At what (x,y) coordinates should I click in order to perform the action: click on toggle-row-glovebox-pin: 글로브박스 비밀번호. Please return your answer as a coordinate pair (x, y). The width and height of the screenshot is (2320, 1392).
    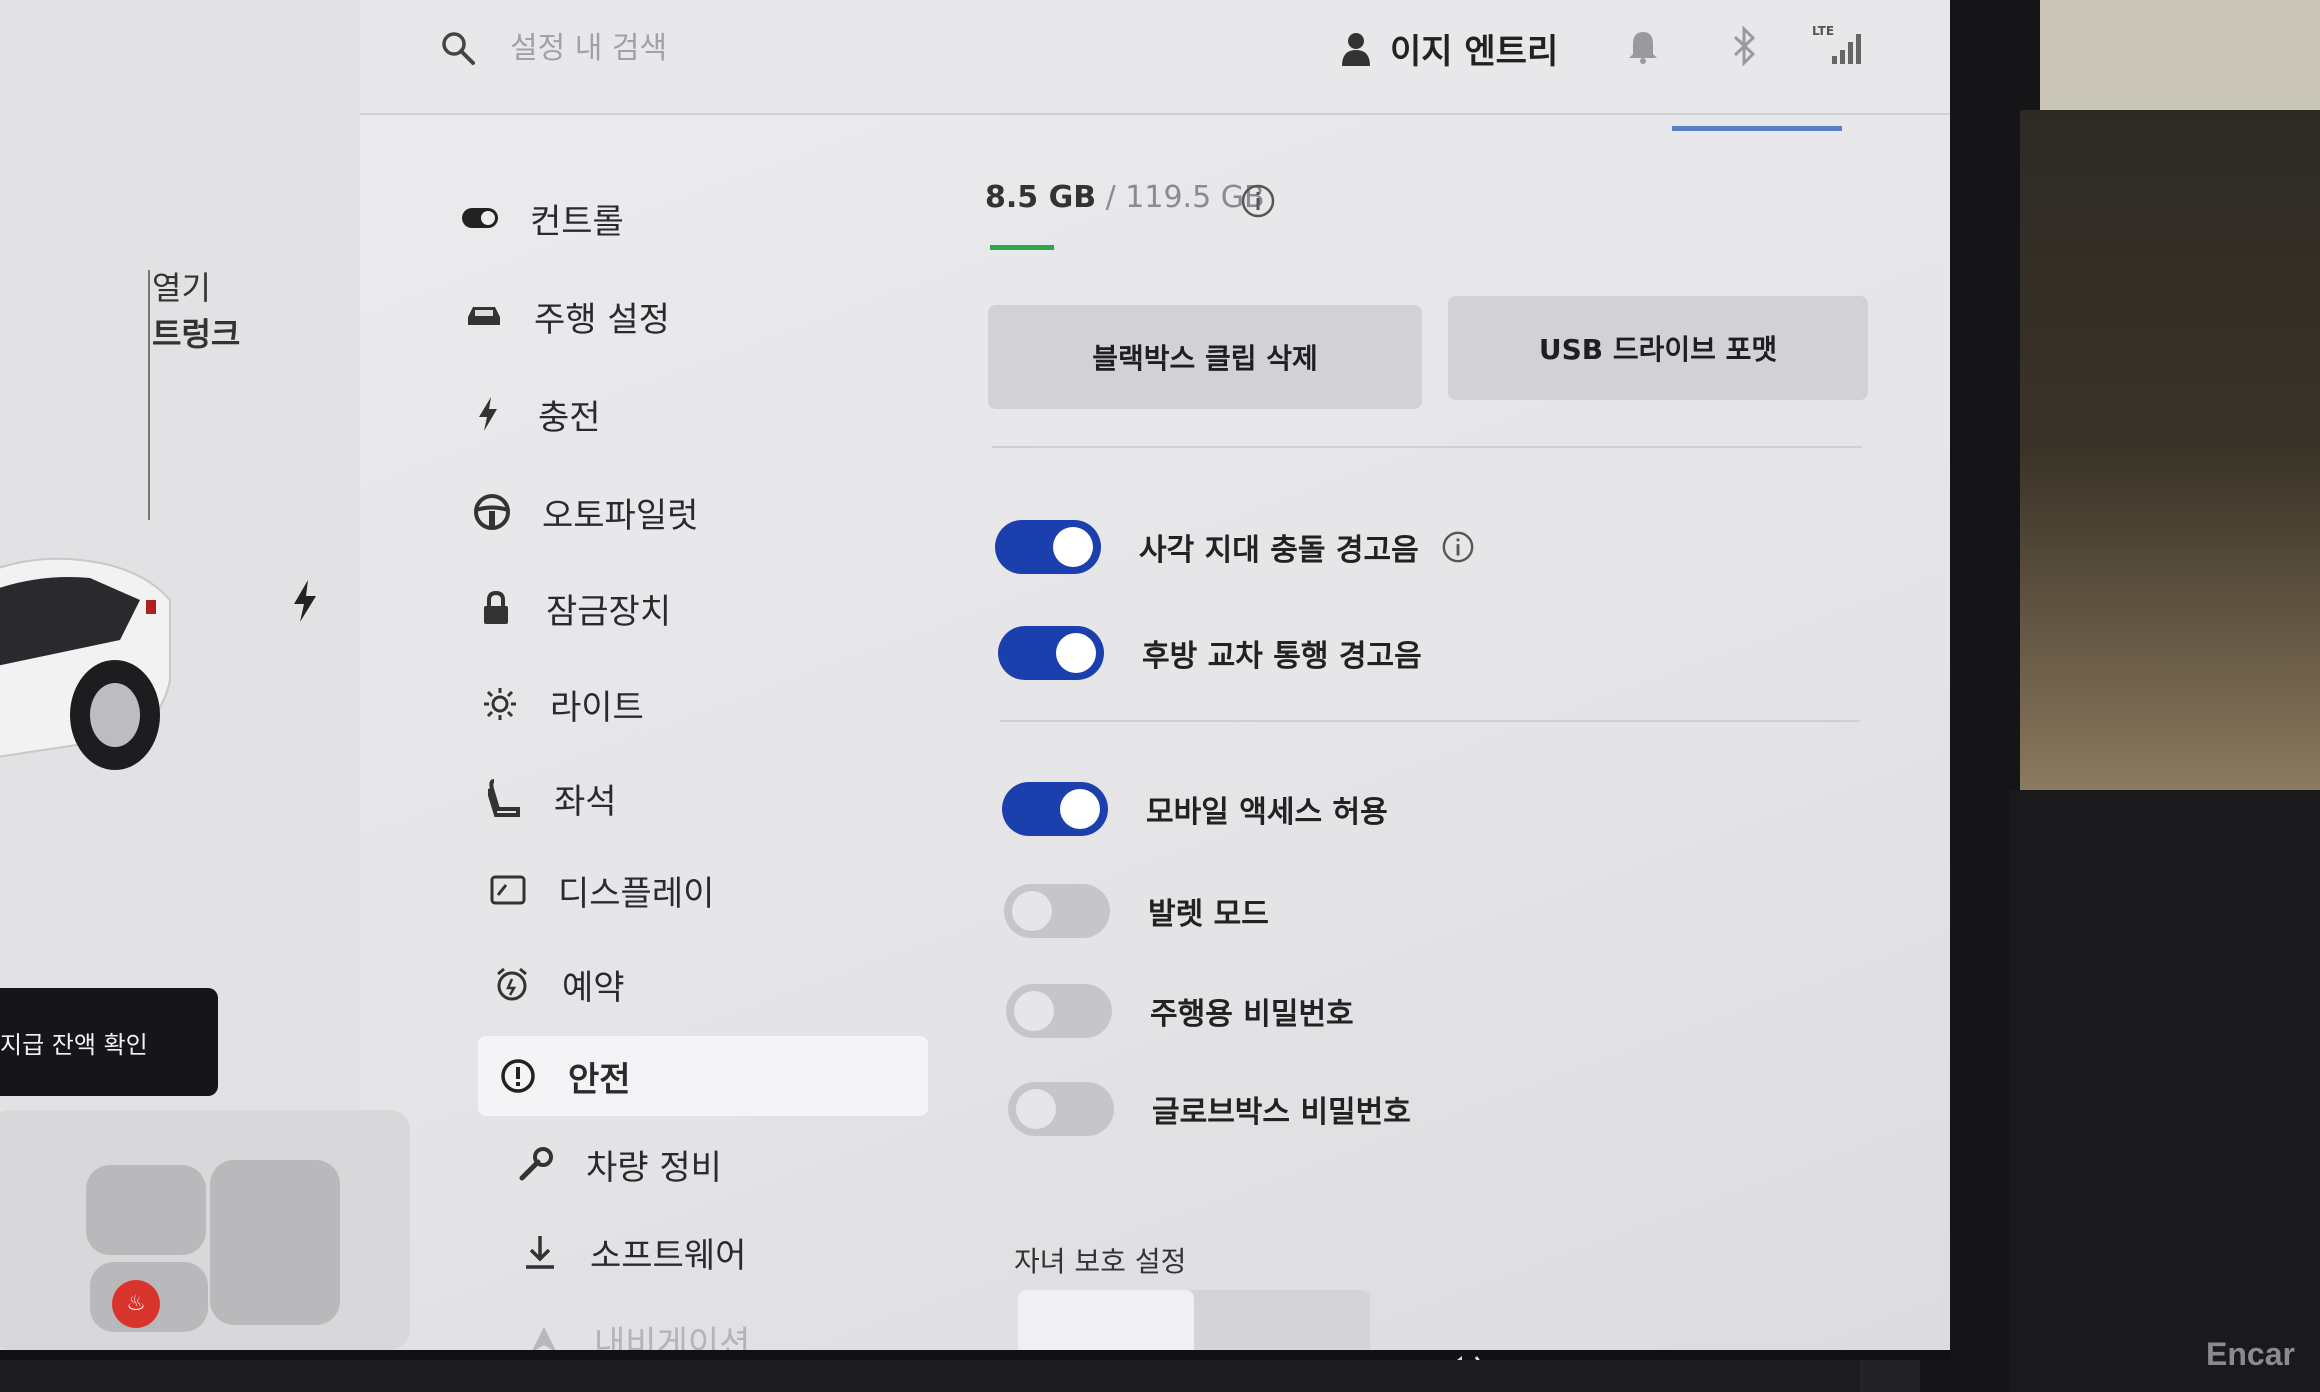
    Looking at the image, I should click on (1209, 1109).